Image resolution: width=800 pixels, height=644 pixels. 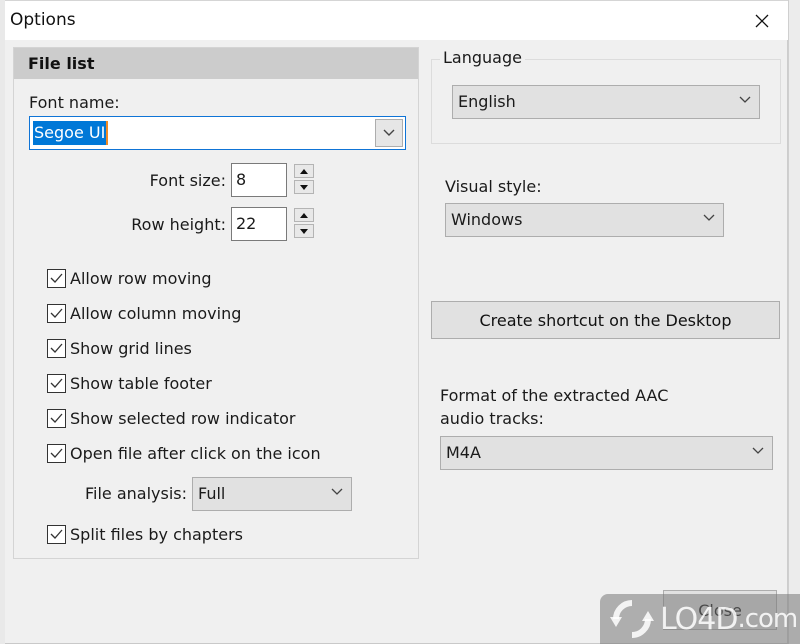 What do you see at coordinates (259, 180) in the screenshot?
I see `font-size-input: 8` at bounding box center [259, 180].